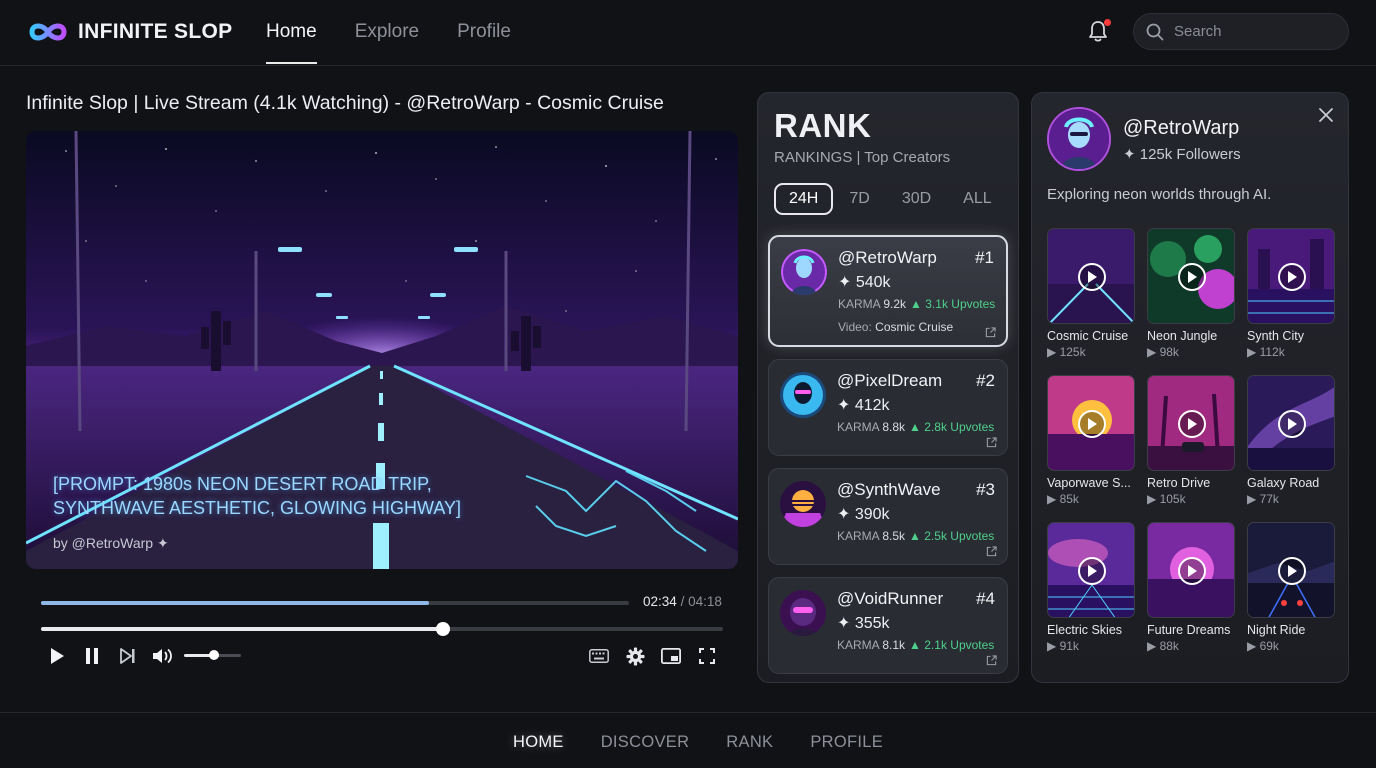 The height and width of the screenshot is (768, 1376). I want to click on upvotes: ▲ 2.5k Upvotes, so click(952, 536).